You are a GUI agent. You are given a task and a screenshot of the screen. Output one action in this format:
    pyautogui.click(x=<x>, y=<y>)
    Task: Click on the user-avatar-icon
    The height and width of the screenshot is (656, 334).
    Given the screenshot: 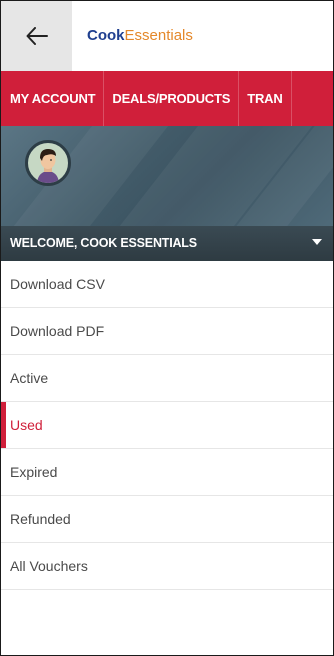 What is the action you would take?
    pyautogui.click(x=48, y=166)
    